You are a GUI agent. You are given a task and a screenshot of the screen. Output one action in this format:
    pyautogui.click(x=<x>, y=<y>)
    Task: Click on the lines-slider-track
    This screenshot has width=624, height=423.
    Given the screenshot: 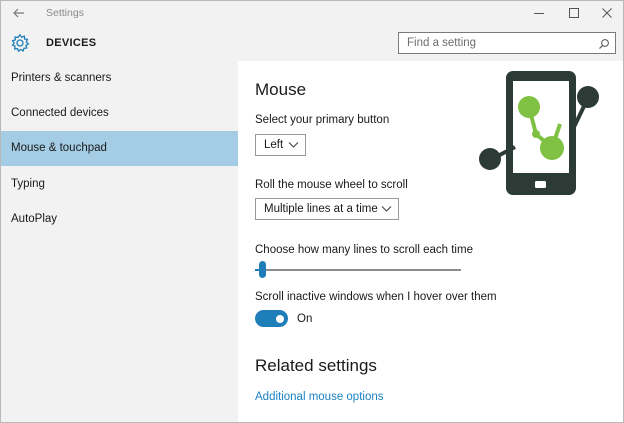 What is the action you would take?
    pyautogui.click(x=358, y=270)
    